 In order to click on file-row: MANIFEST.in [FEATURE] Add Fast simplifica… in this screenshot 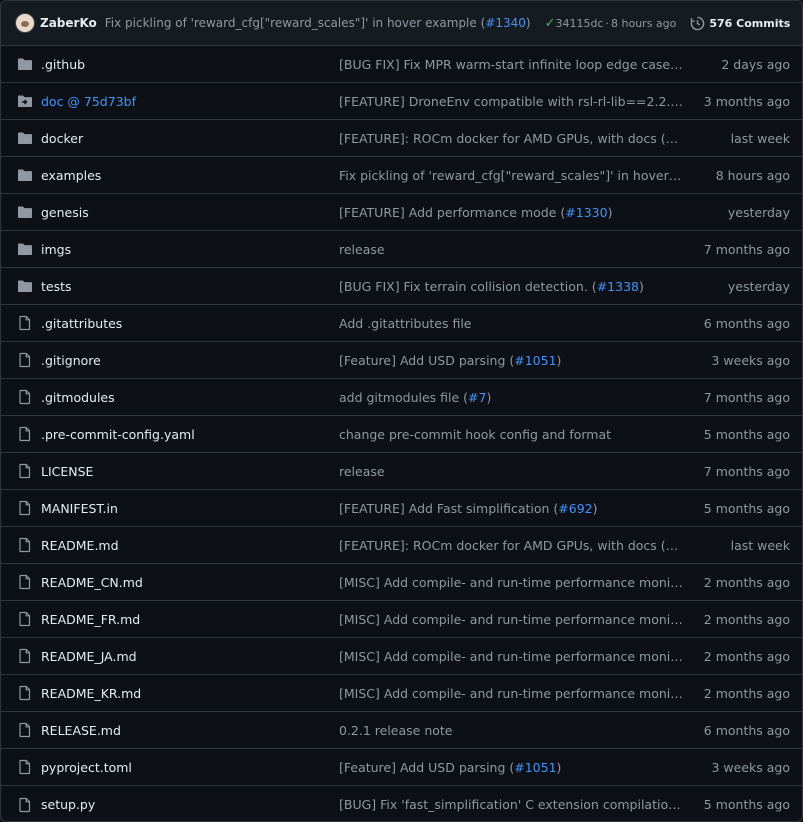, I will do `click(401, 508)`.